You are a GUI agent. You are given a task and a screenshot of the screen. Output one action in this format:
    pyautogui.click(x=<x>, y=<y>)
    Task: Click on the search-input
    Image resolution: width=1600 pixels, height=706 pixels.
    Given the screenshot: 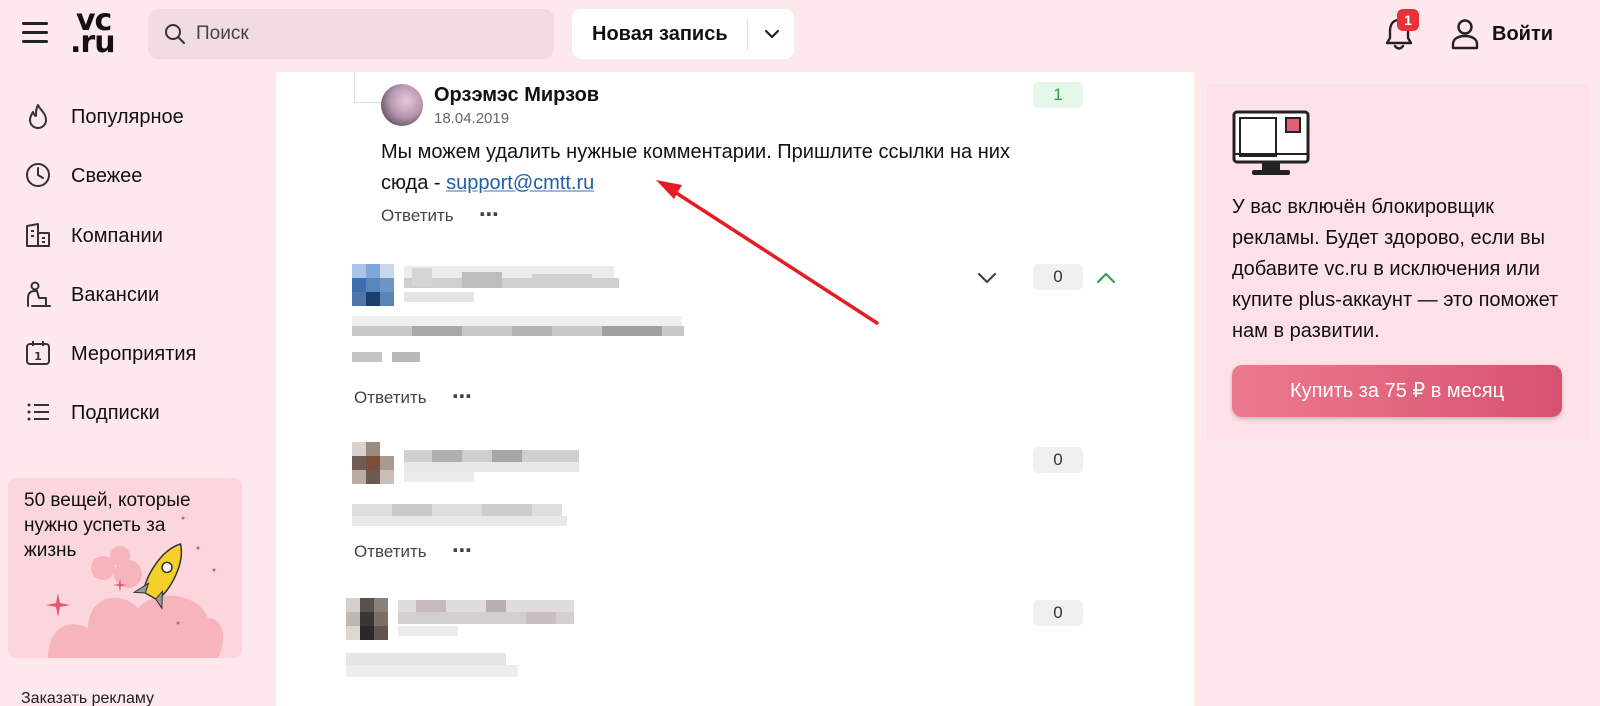 What is the action you would take?
    pyautogui.click(x=366, y=34)
    